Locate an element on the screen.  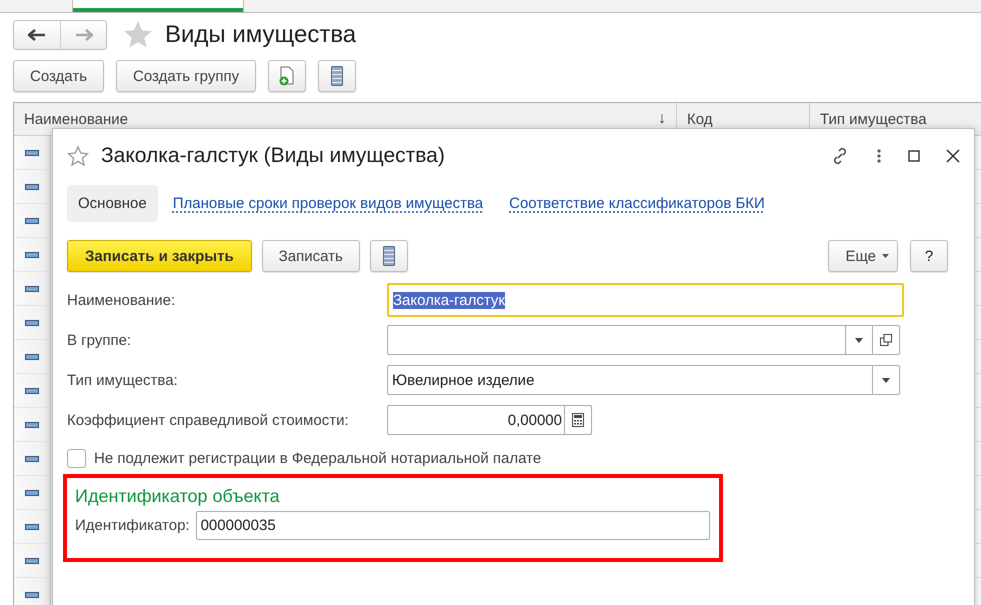
back-arrow-icon is located at coordinates (37, 35).